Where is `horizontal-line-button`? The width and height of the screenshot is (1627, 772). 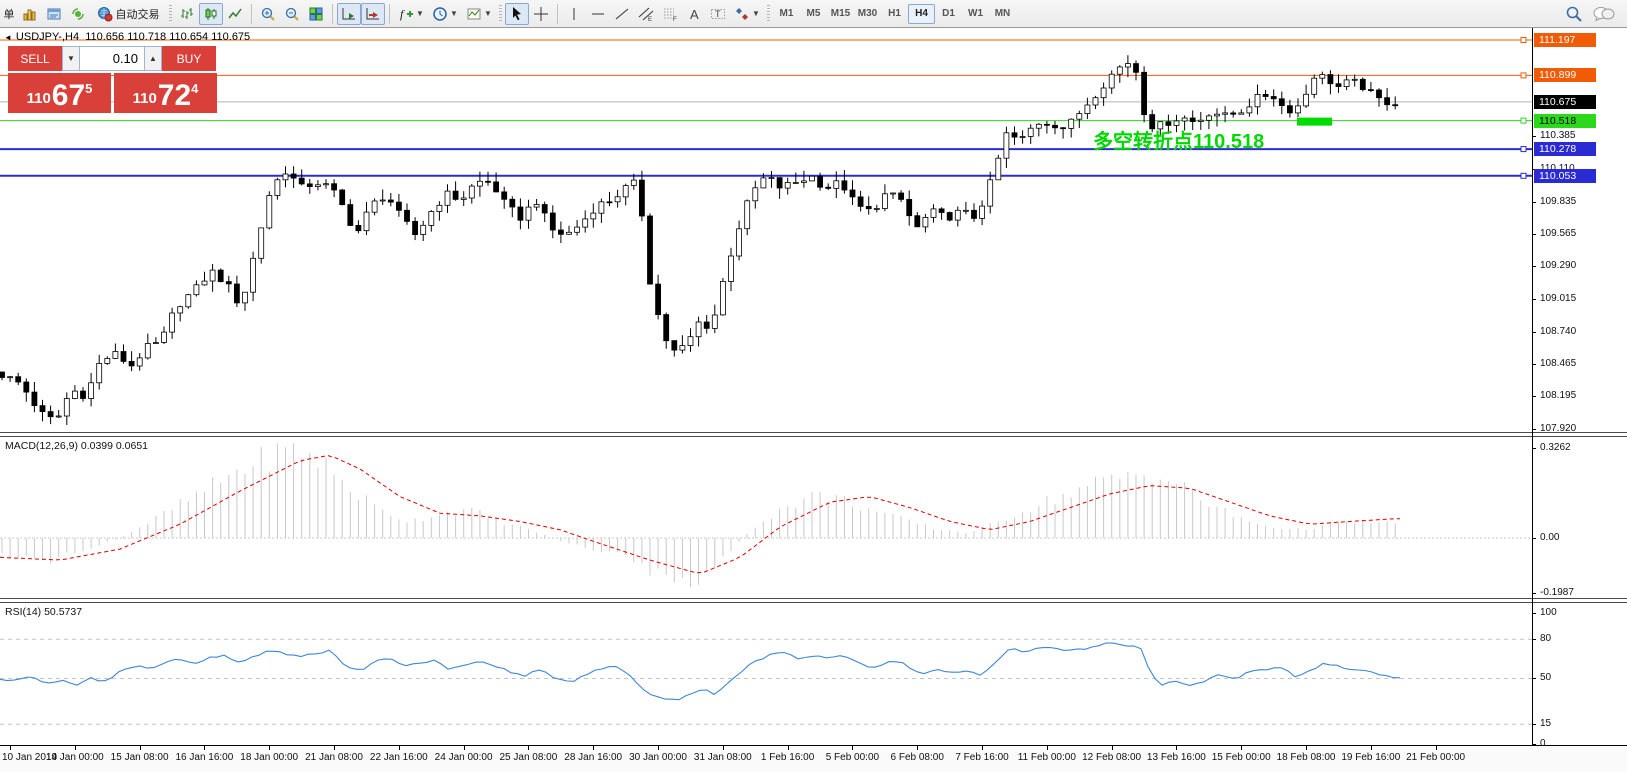 horizontal-line-button is located at coordinates (598, 14).